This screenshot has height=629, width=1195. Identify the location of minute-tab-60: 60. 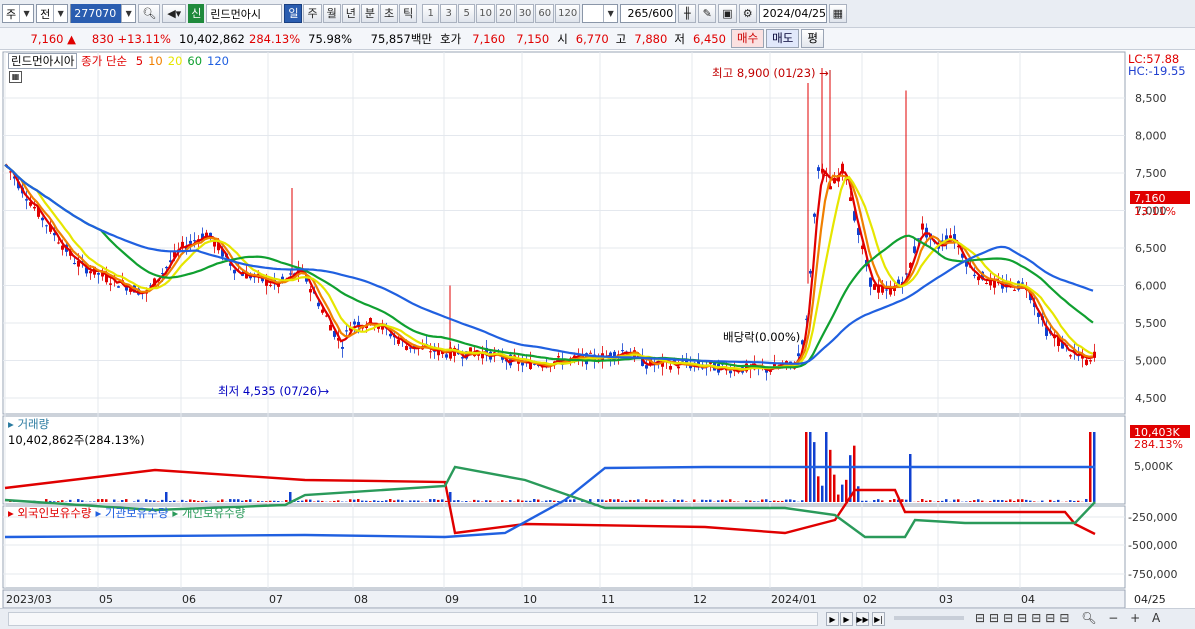
(545, 13).